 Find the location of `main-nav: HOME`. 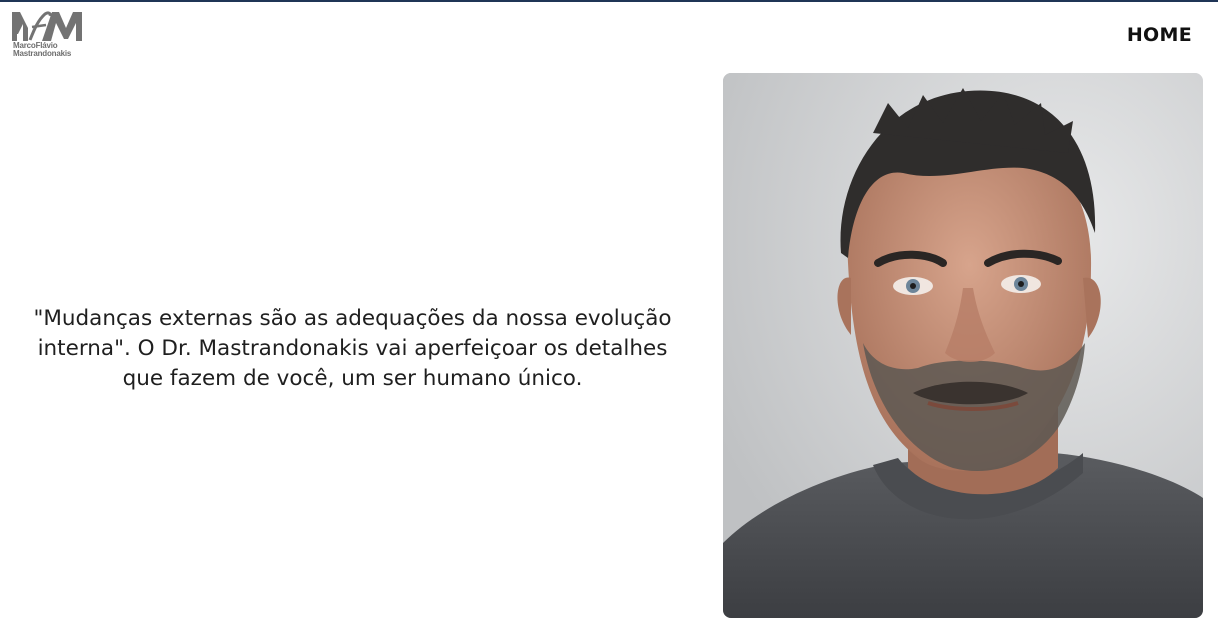

main-nav: HOME is located at coordinates (1159, 35).